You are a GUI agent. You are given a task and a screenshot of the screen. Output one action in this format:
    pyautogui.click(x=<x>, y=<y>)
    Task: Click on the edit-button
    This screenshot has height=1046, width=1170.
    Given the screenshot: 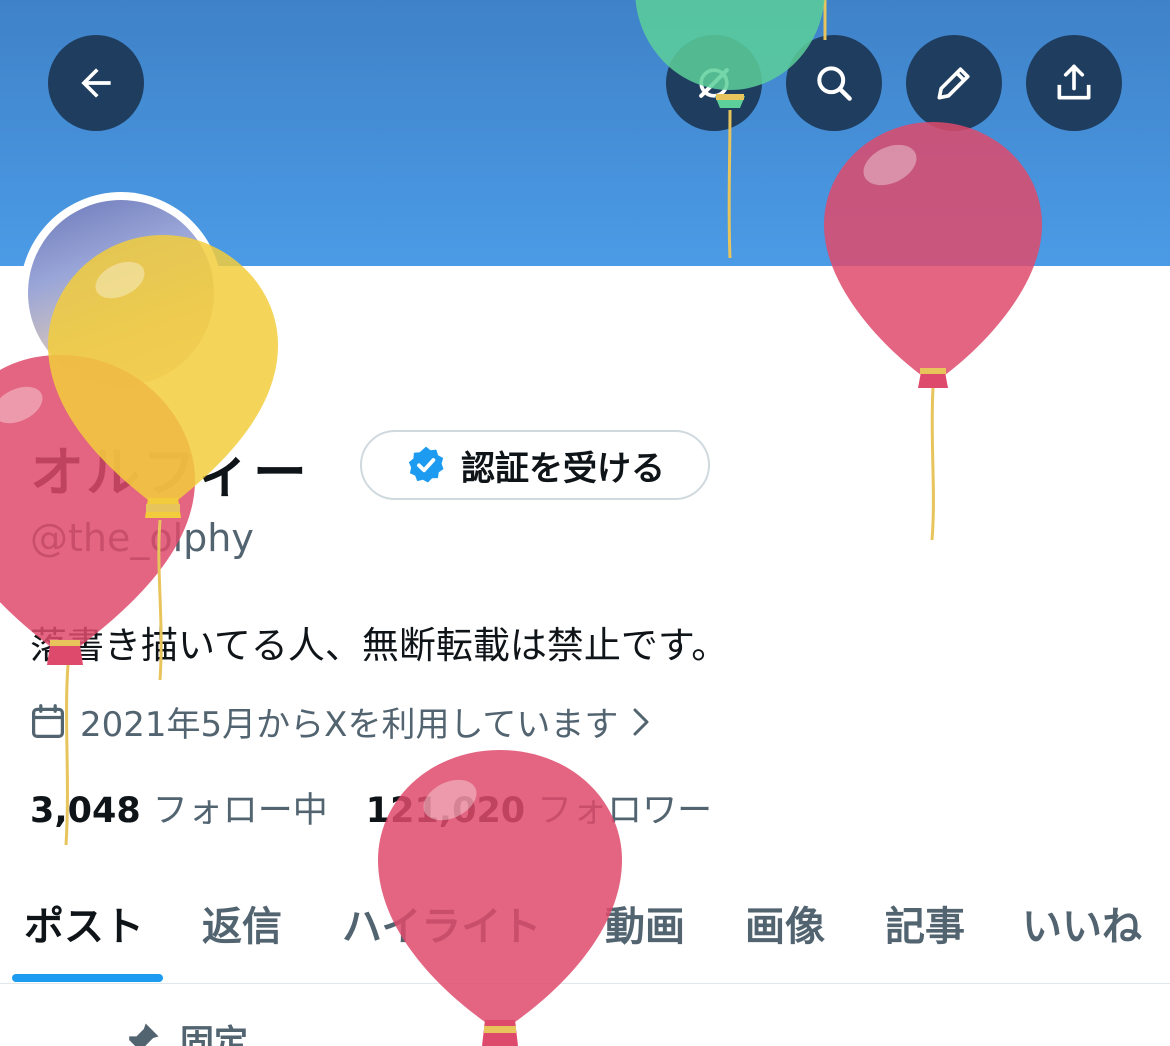 What is the action you would take?
    pyautogui.click(x=954, y=83)
    